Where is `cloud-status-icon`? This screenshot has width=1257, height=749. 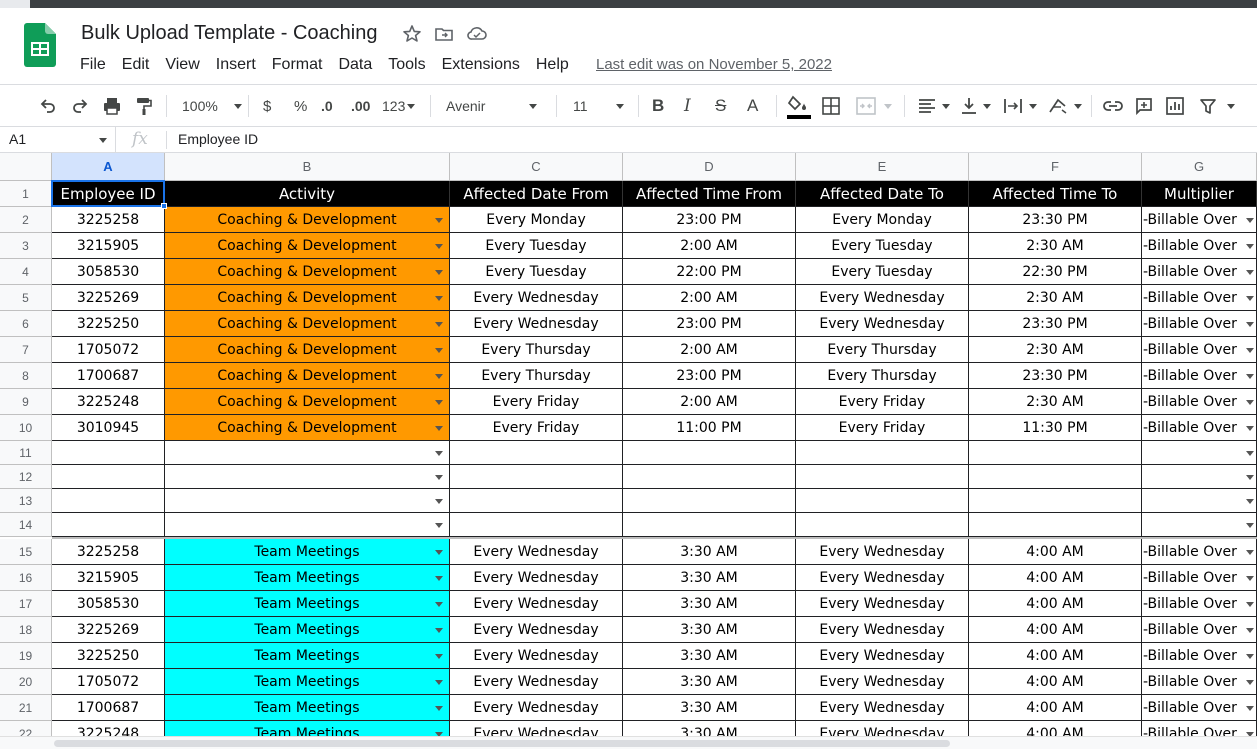
cloud-status-icon is located at coordinates (477, 34).